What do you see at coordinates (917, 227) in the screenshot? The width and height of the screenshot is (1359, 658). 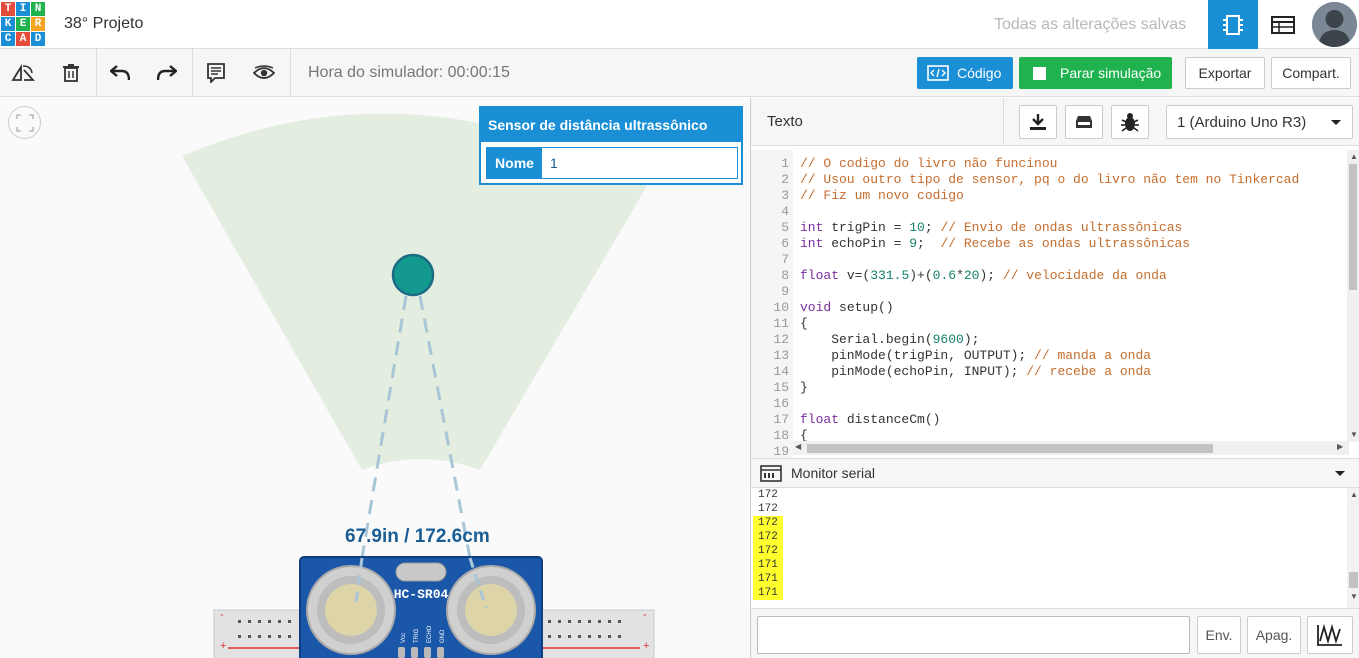 I see `code-token: 10` at bounding box center [917, 227].